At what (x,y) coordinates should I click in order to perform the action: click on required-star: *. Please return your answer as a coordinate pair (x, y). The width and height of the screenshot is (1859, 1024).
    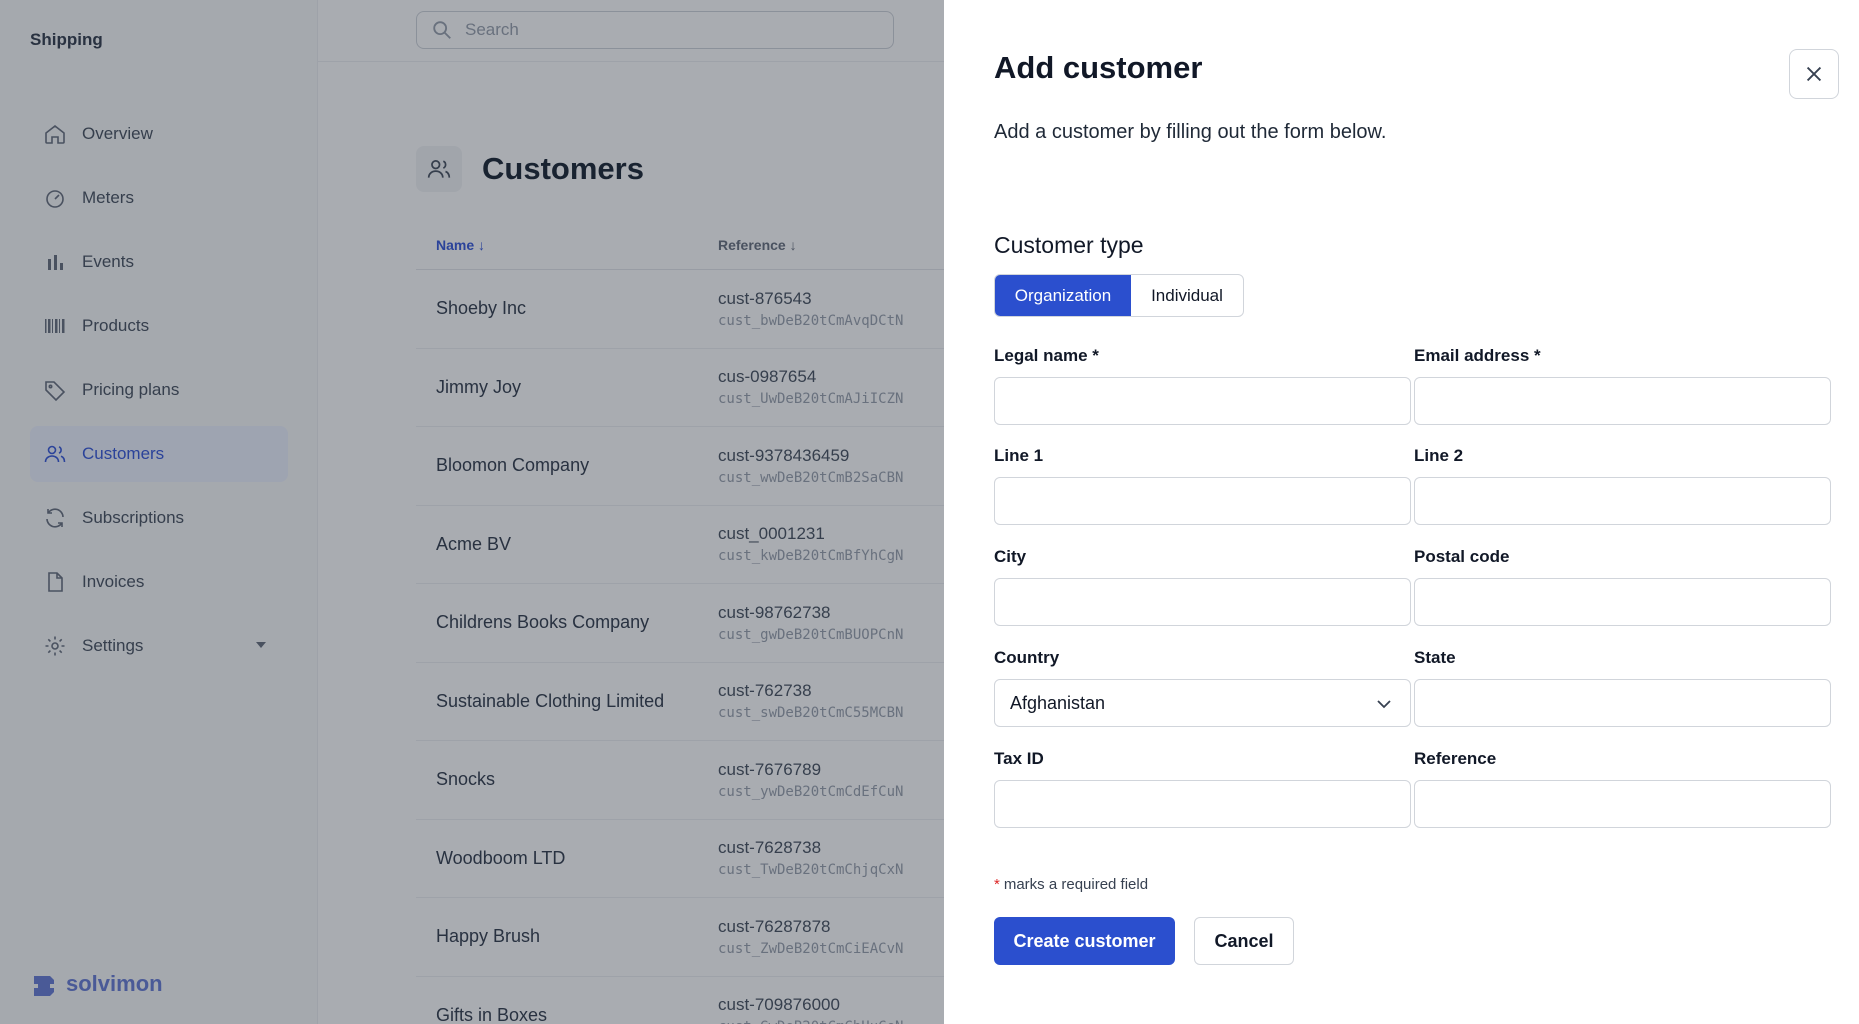
    Looking at the image, I should click on (997, 884).